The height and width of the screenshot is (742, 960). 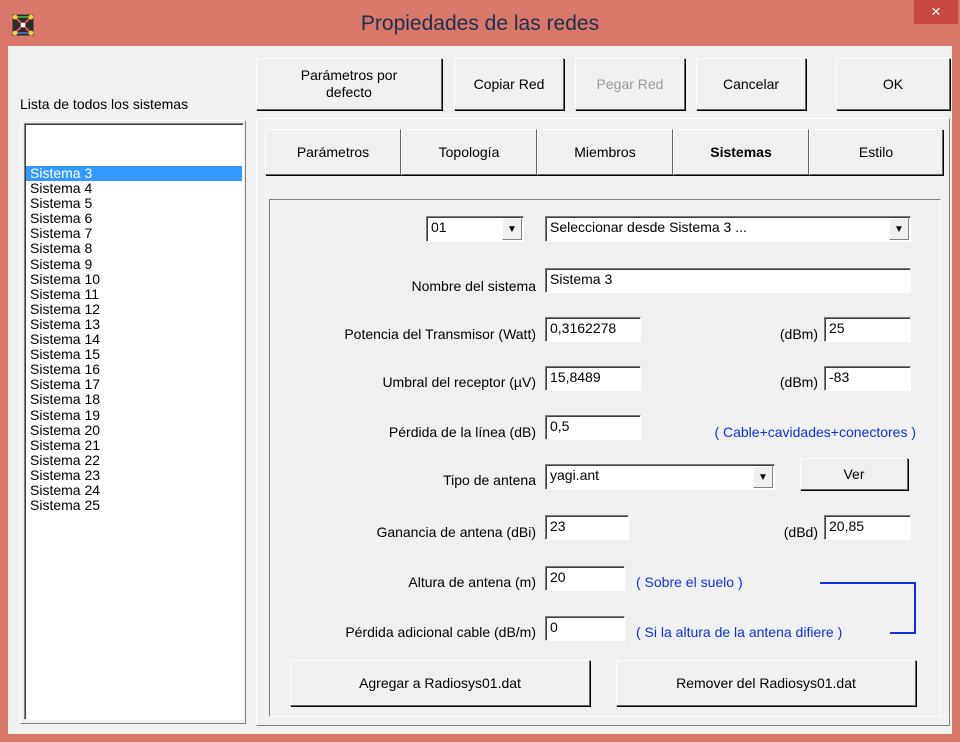 I want to click on system-number-select: 01 ▼, so click(x=475, y=229).